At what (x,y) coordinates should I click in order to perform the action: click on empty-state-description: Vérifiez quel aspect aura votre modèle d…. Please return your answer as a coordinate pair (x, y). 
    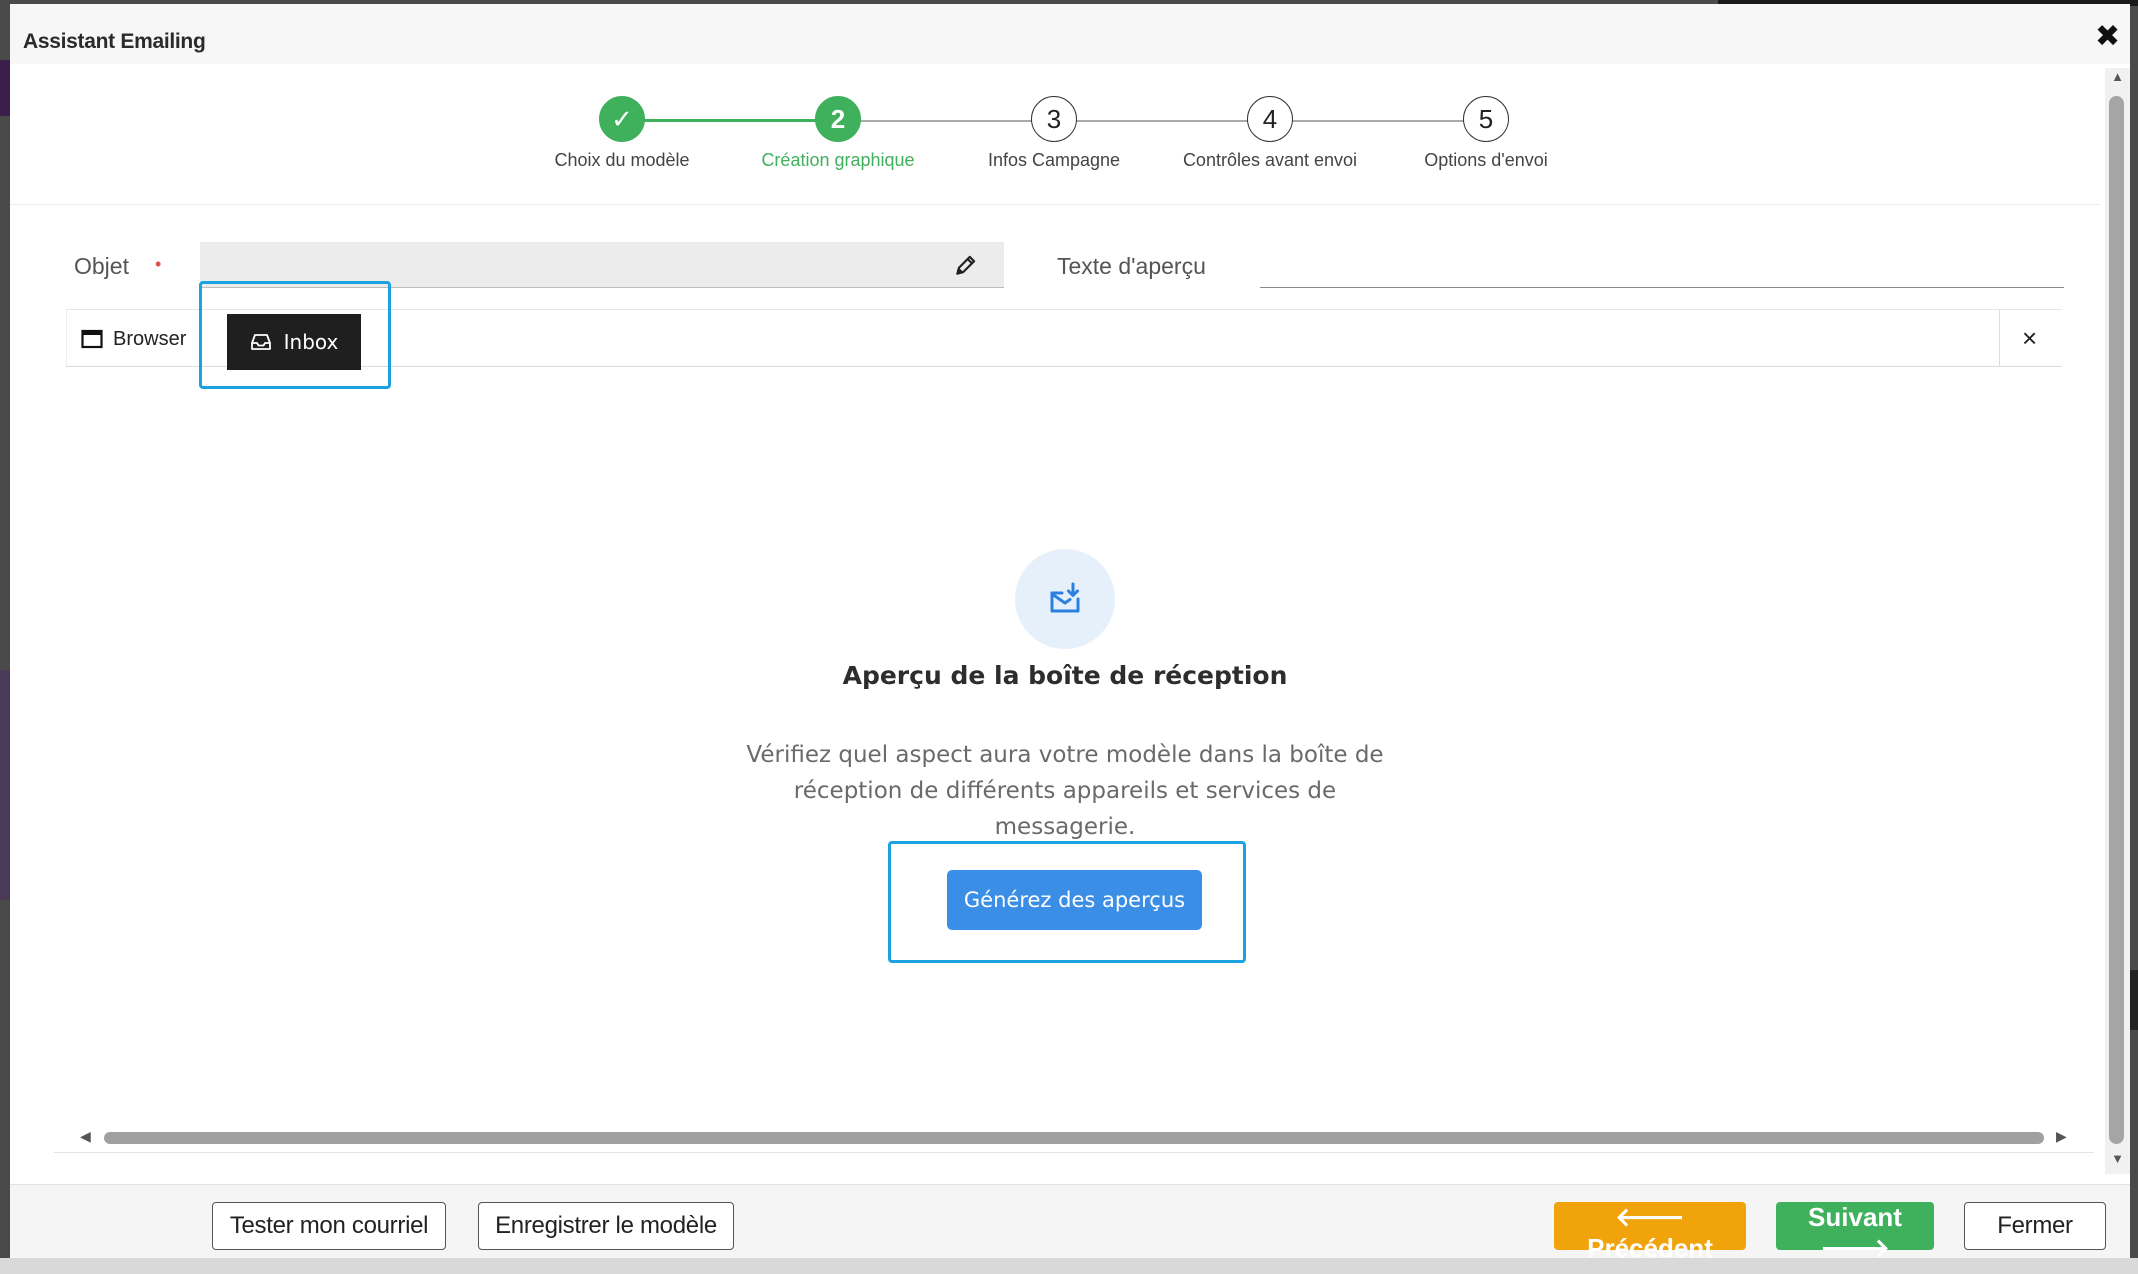
    Looking at the image, I should click on (1065, 791).